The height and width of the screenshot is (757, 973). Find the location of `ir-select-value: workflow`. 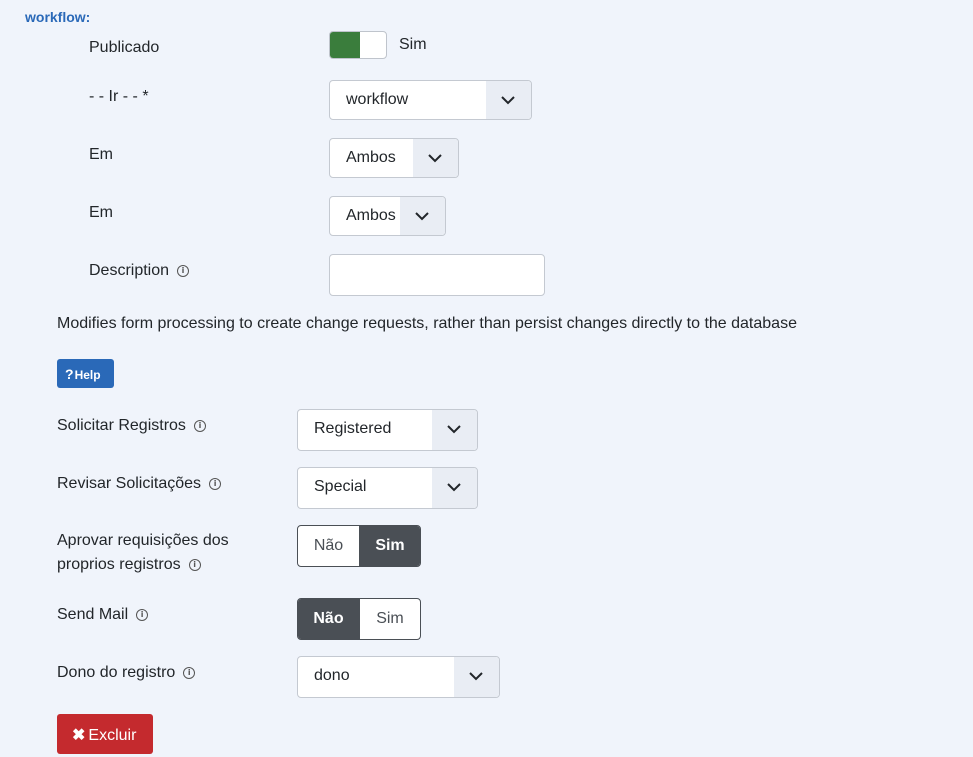

ir-select-value: workflow is located at coordinates (377, 99).